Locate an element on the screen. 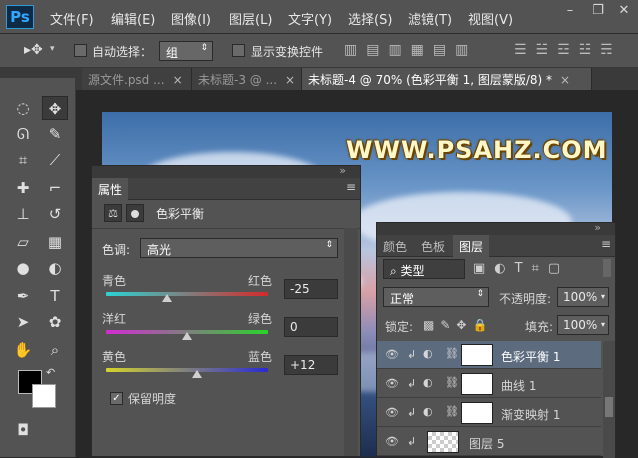 The image size is (638, 458). layer-row: 👁 ↲ ◐ ⛓ 色彩平衡 1 is located at coordinates (489, 355).